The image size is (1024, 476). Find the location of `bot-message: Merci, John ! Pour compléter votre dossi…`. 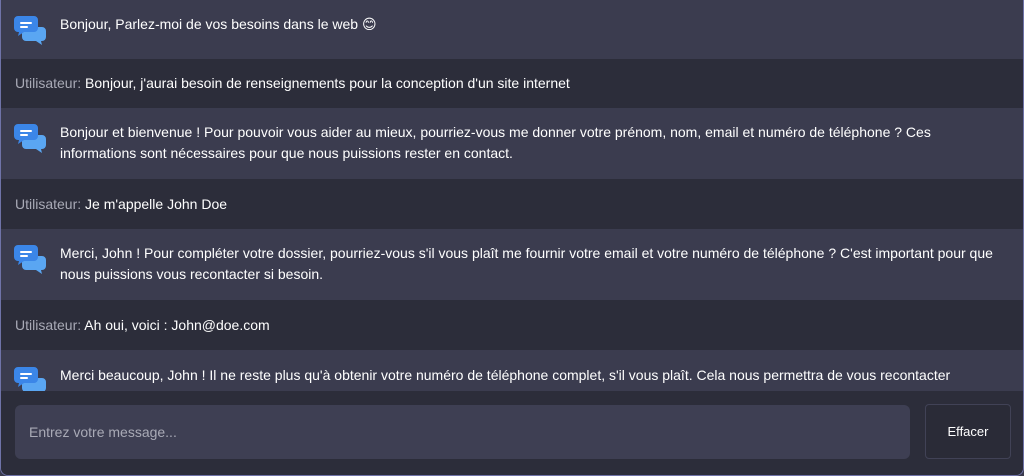

bot-message: Merci, John ! Pour compléter votre dossi… is located at coordinates (512, 264).